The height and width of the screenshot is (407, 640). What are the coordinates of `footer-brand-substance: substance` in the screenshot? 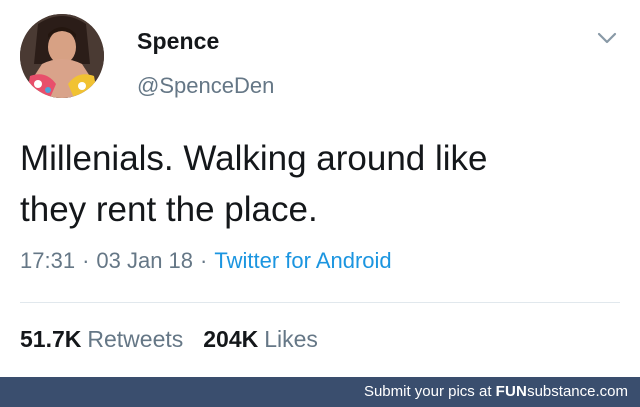 It's located at (561, 391).